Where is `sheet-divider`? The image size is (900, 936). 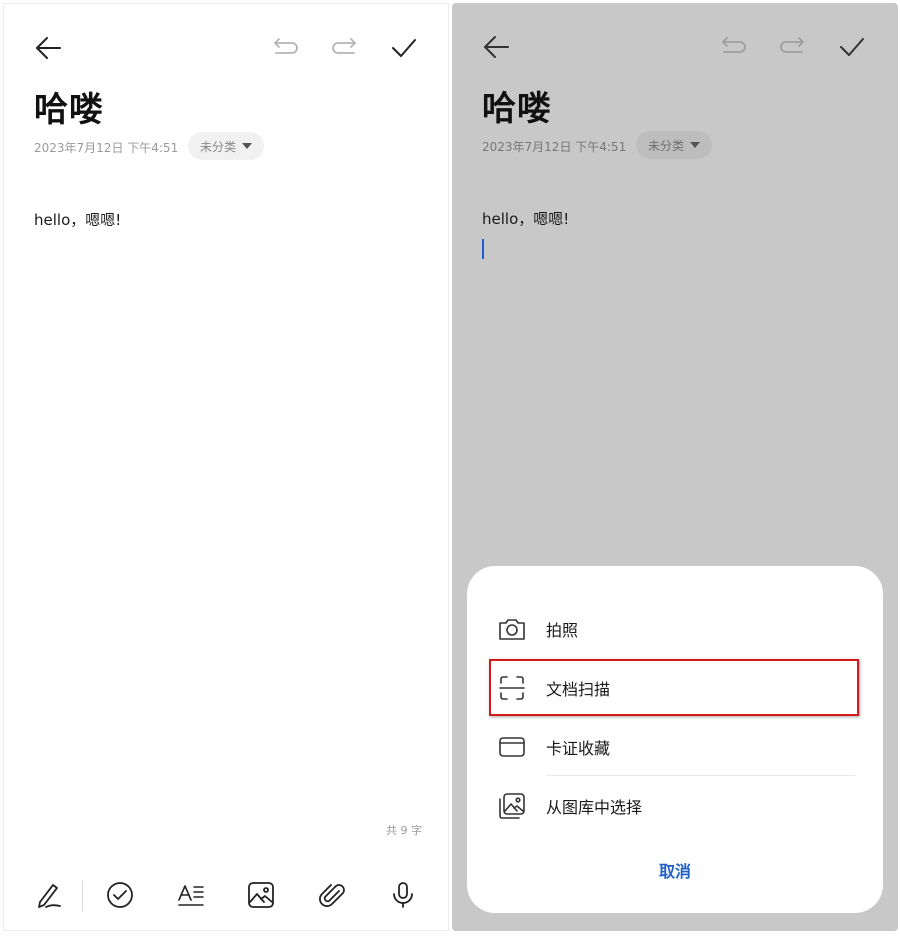
sheet-divider is located at coordinates (700, 775).